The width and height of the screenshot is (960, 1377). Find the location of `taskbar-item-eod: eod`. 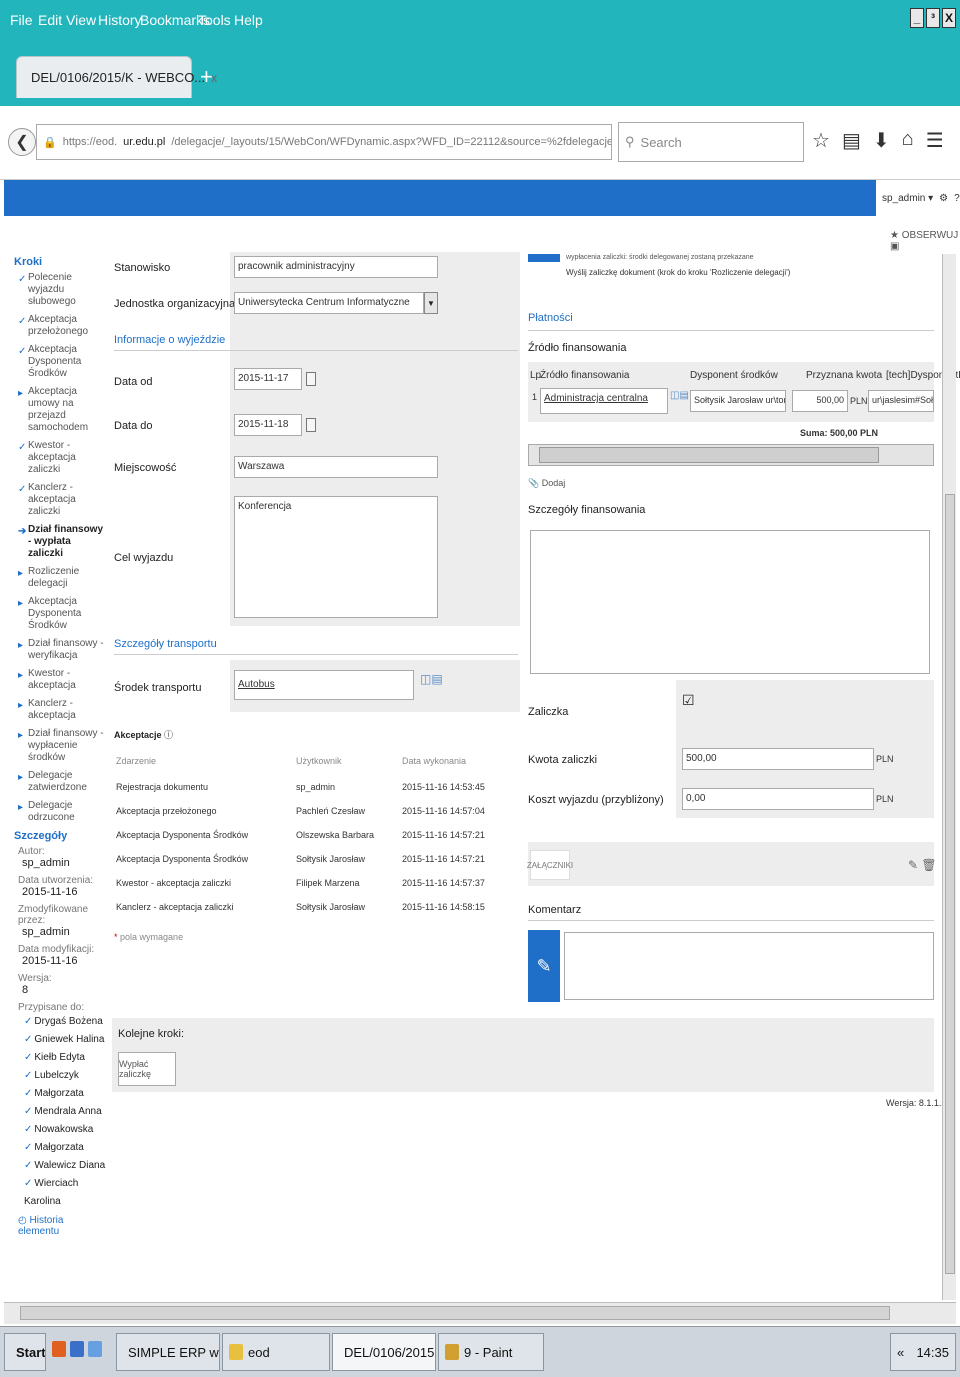

taskbar-item-eod: eod is located at coordinates (276, 1352).